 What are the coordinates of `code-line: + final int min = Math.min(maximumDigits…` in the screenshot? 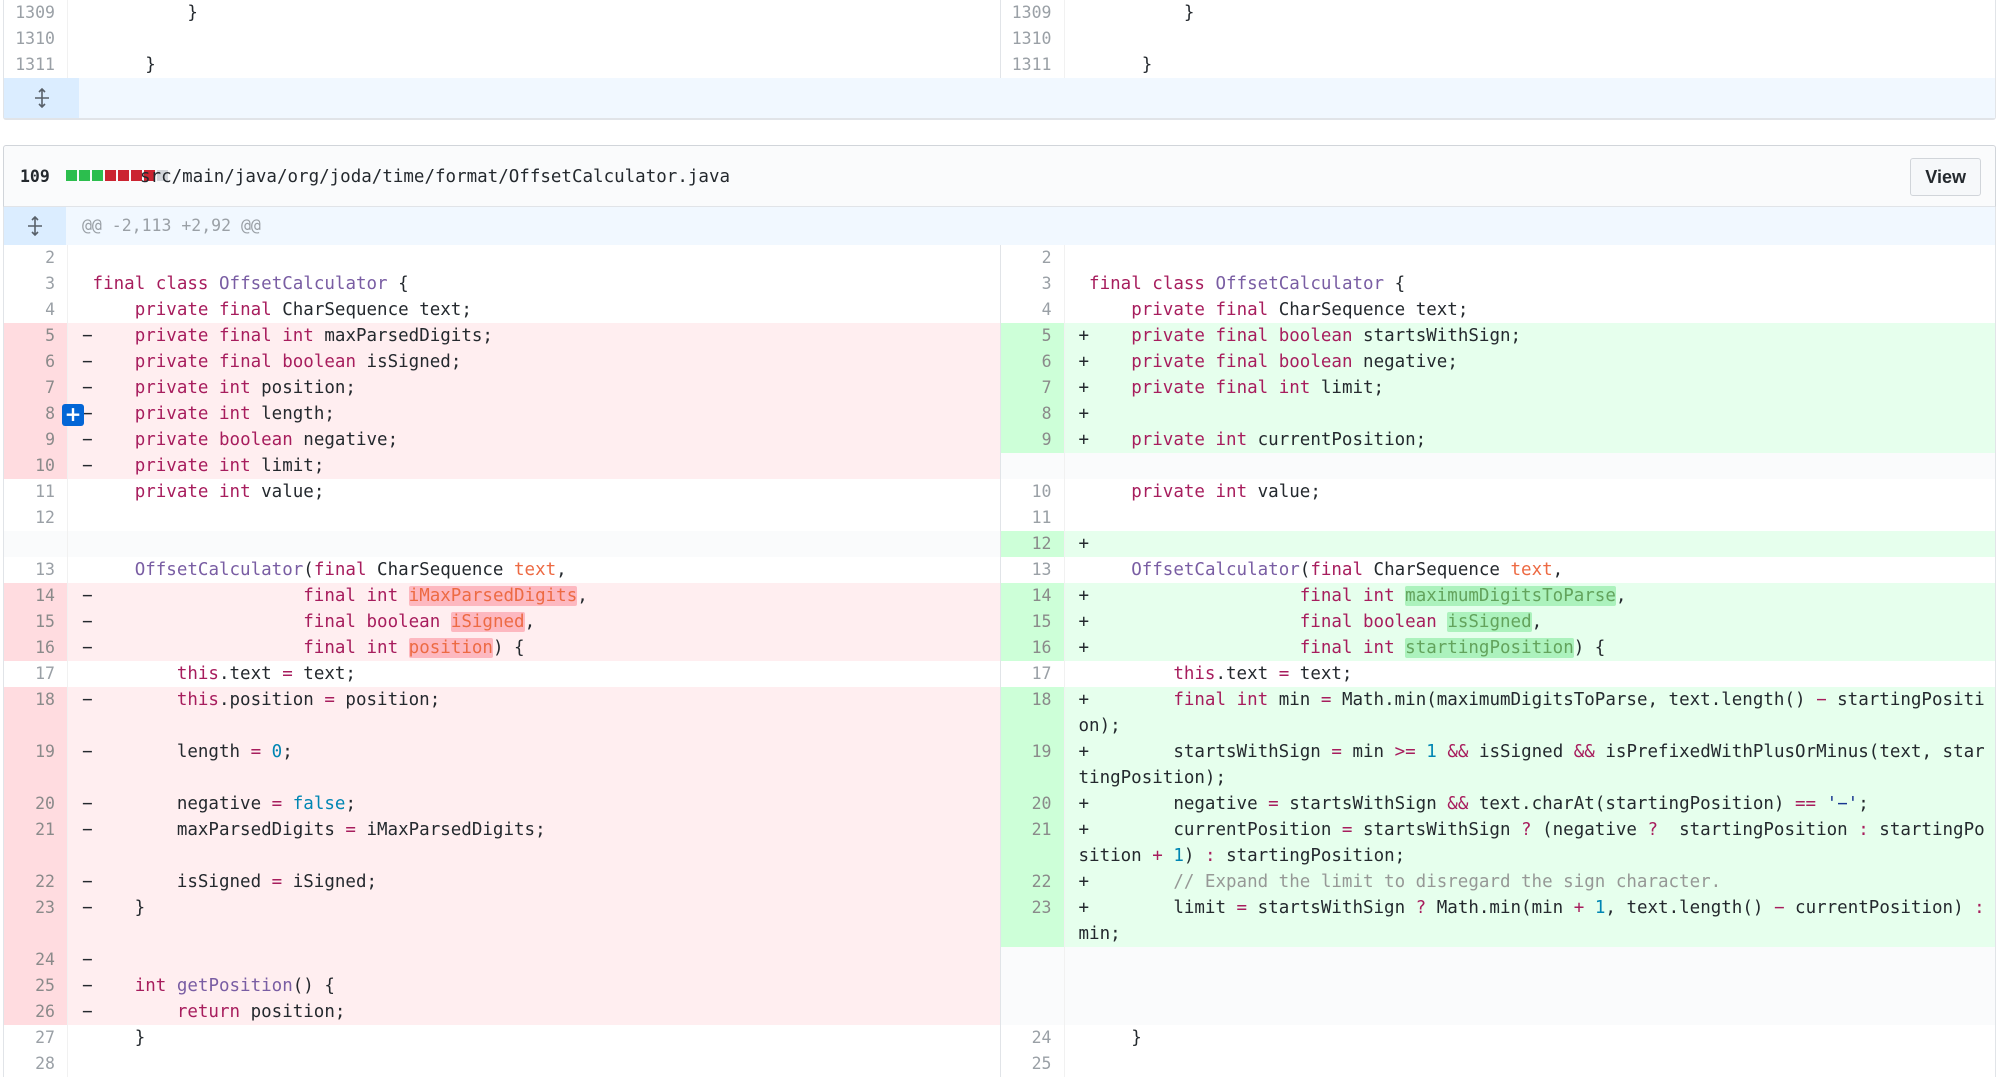 It's located at (1529, 713).